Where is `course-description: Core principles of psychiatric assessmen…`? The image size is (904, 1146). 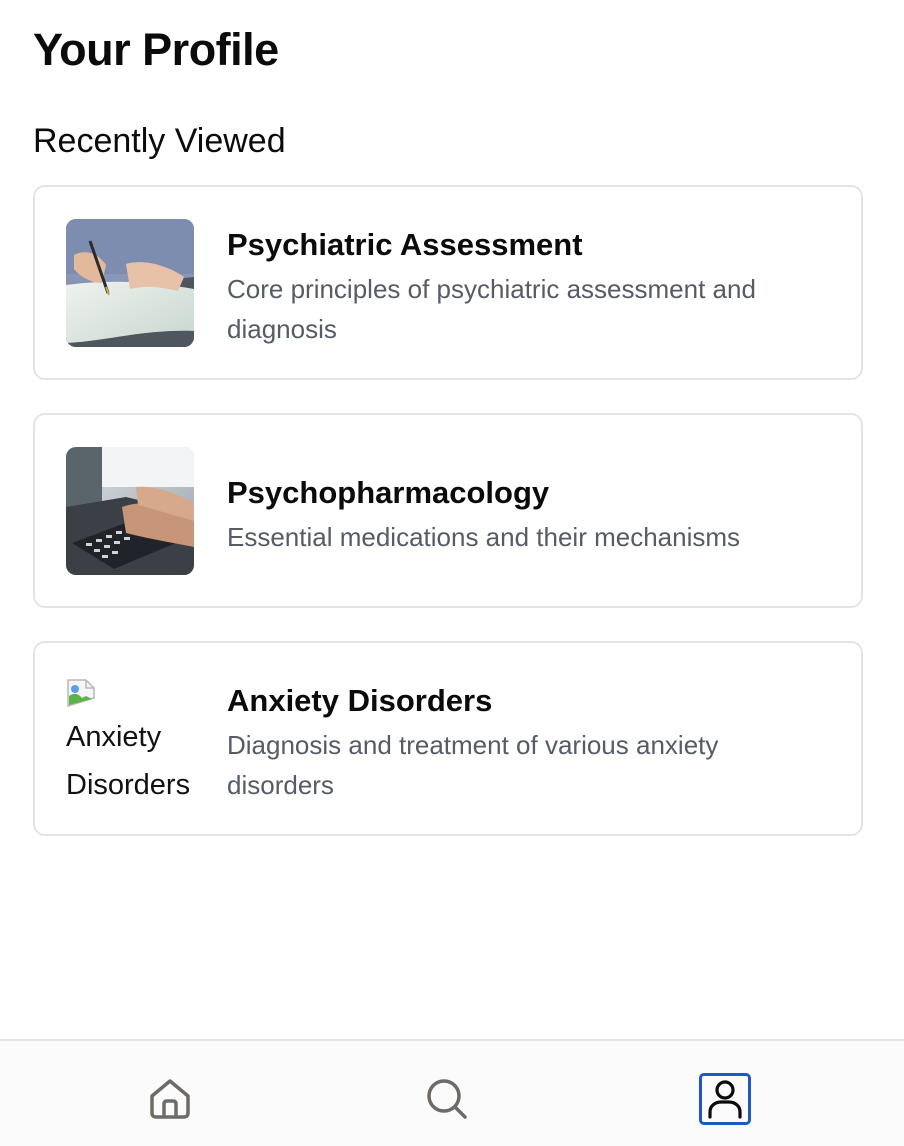
course-description: Core principles of psychiatric assessmen… is located at coordinates (491, 309).